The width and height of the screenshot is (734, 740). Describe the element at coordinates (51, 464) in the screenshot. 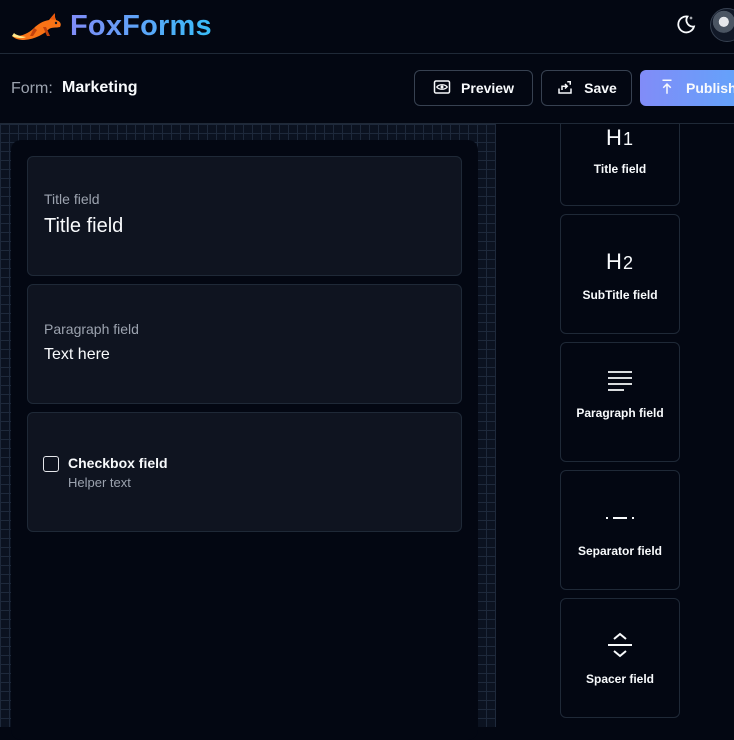

I see `checkbox` at that location.